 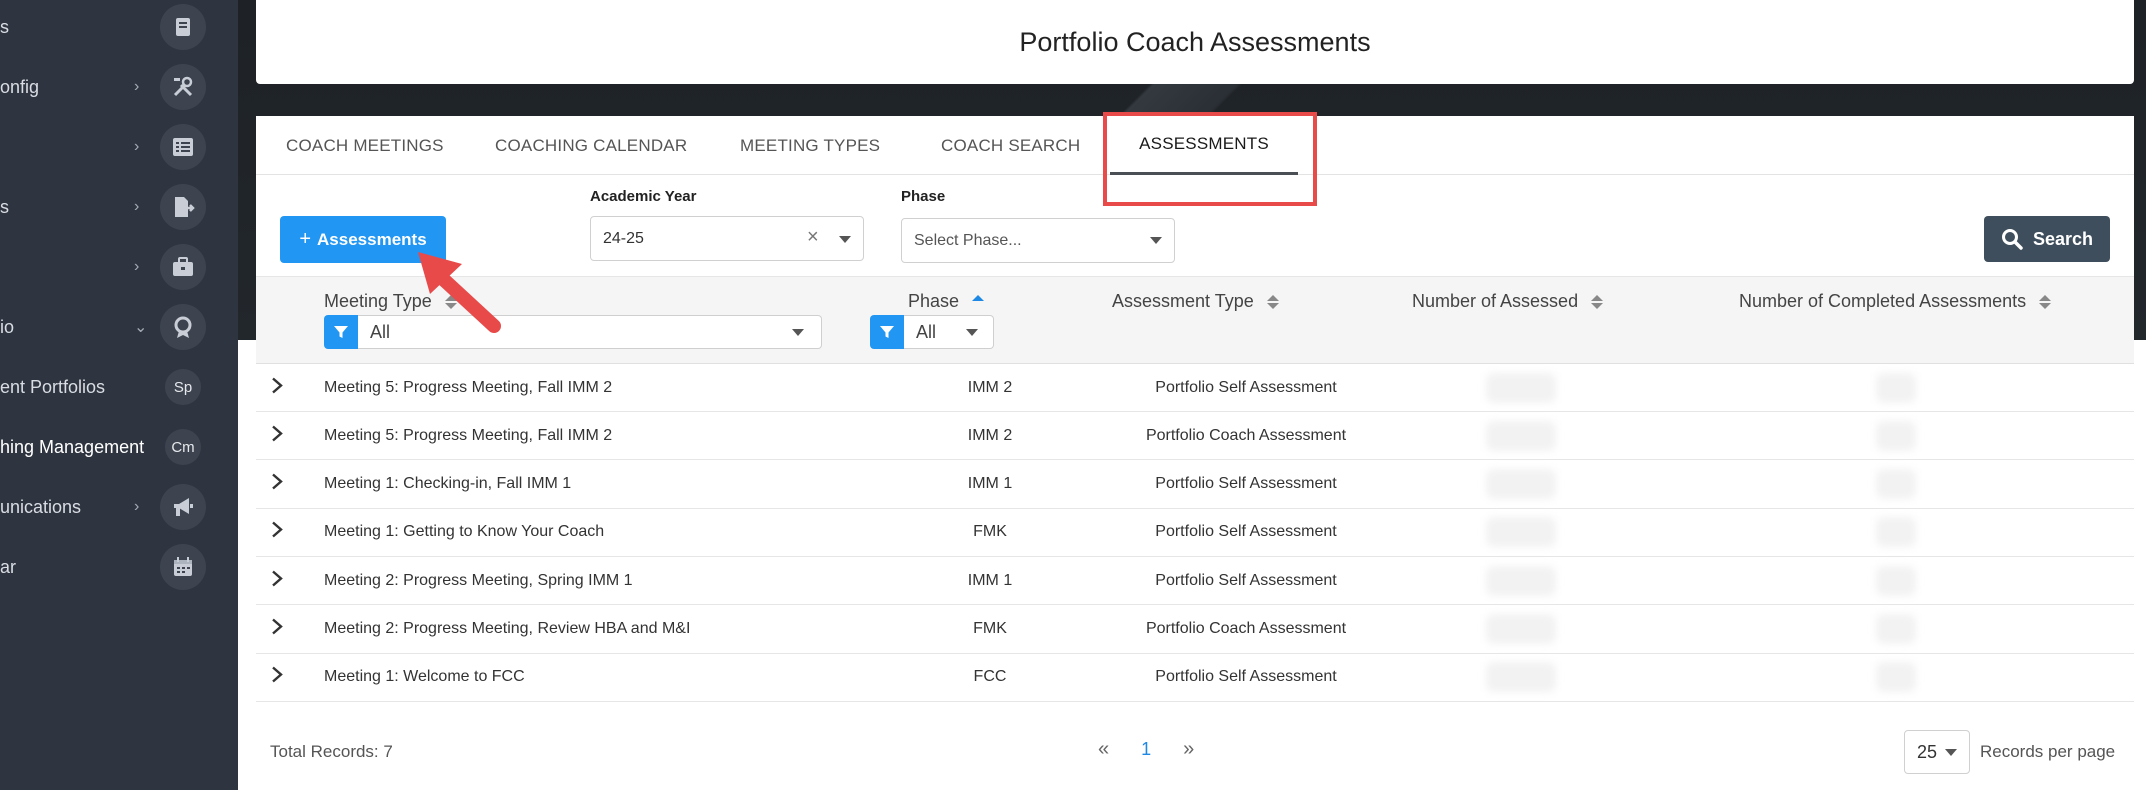 I want to click on sidebar-item-label: hing Management, so click(x=72, y=446).